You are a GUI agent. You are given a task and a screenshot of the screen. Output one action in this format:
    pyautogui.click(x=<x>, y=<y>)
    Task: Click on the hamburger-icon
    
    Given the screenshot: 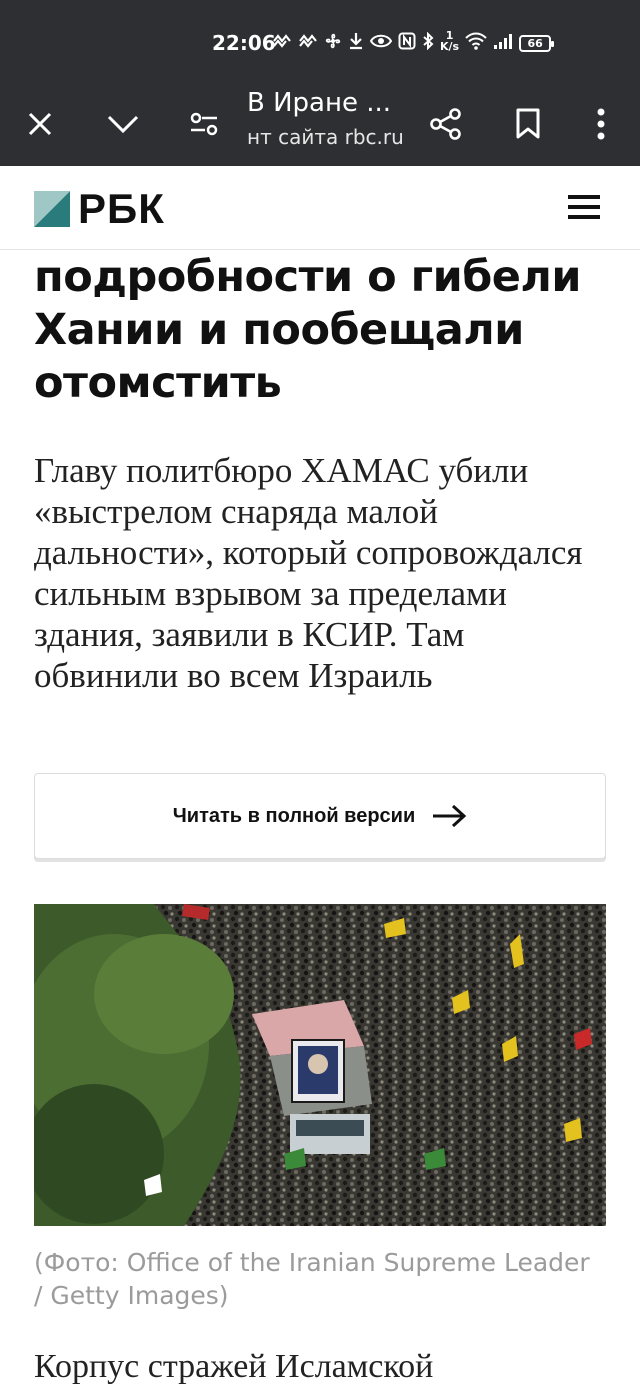 What is the action you would take?
    pyautogui.click(x=586, y=208)
    